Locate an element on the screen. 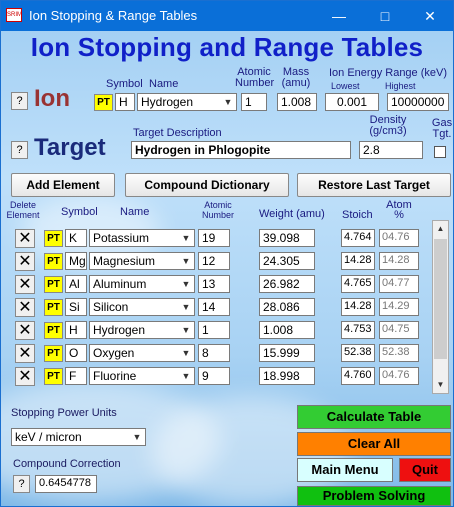 The height and width of the screenshot is (507, 454). minimize-icon: — is located at coordinates (339, 16).